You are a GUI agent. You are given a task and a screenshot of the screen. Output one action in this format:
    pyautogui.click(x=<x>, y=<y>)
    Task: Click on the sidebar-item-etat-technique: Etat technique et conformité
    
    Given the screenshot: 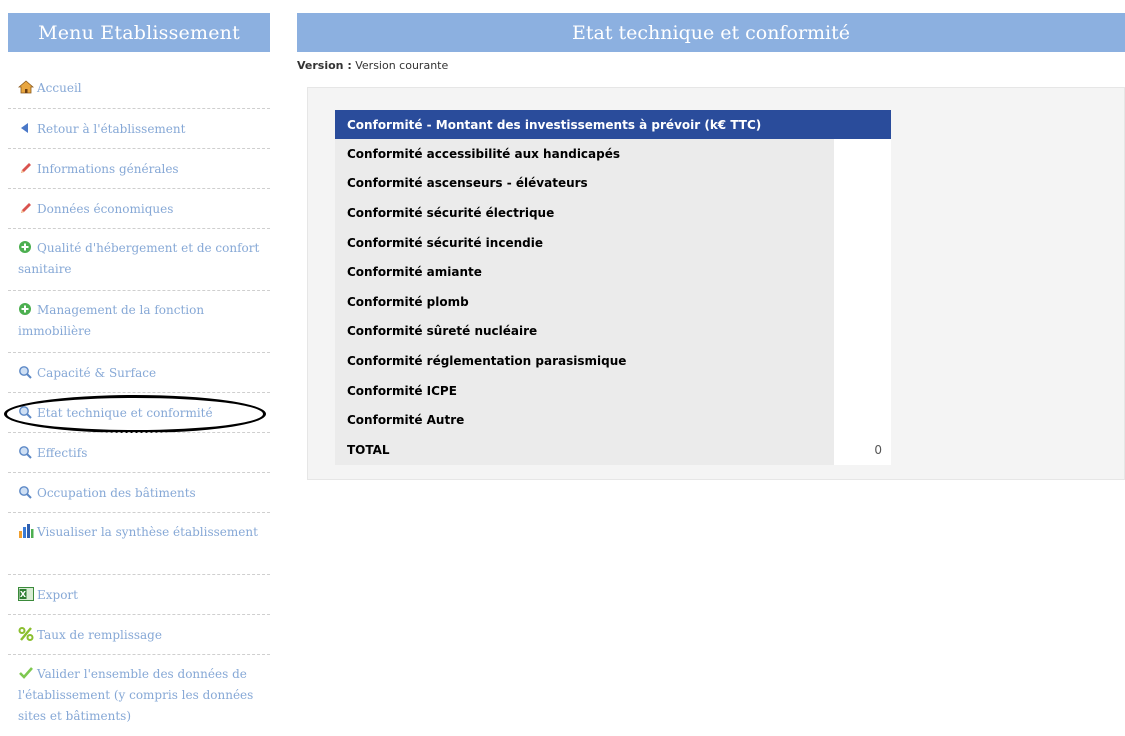 What is the action you would take?
    pyautogui.click(x=137, y=412)
    